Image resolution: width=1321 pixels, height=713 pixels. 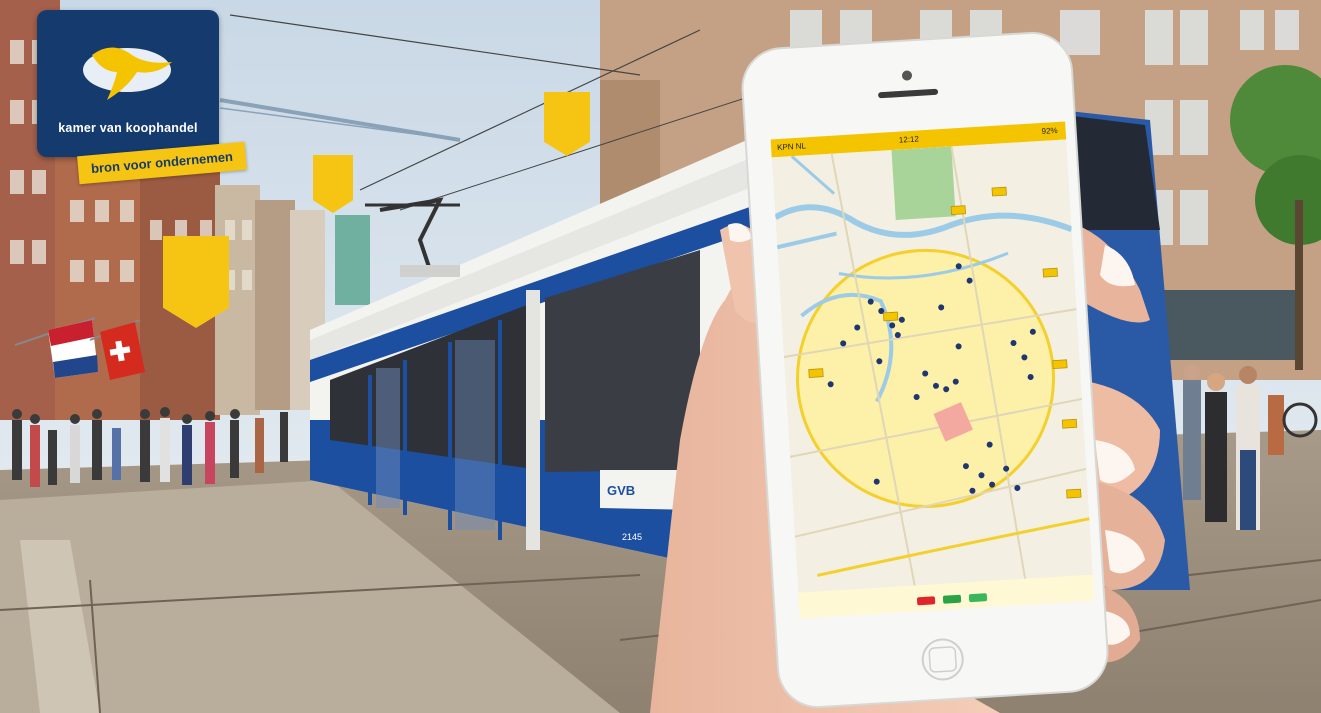 What do you see at coordinates (909, 139) in the screenshot?
I see `clock: 12:12` at bounding box center [909, 139].